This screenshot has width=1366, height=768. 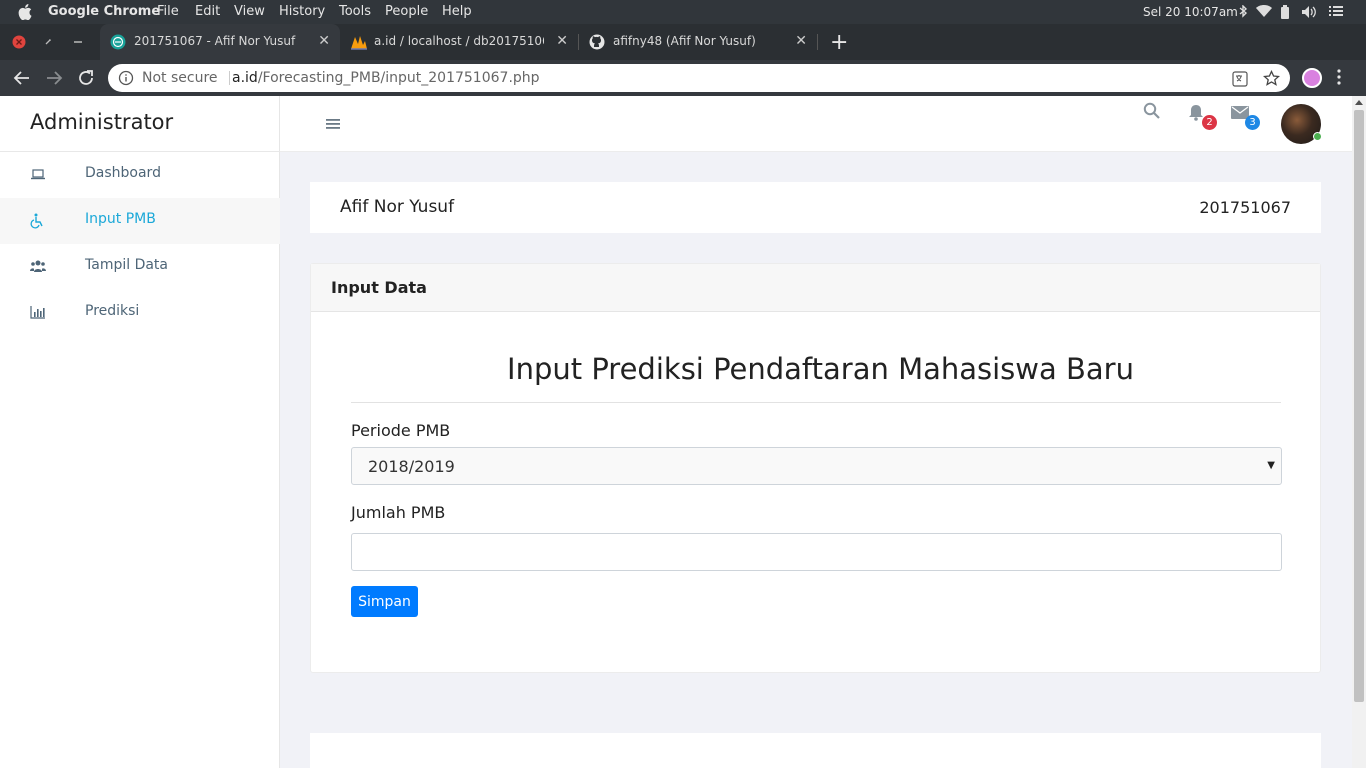 I want to click on laptop-icon, so click(x=38, y=174).